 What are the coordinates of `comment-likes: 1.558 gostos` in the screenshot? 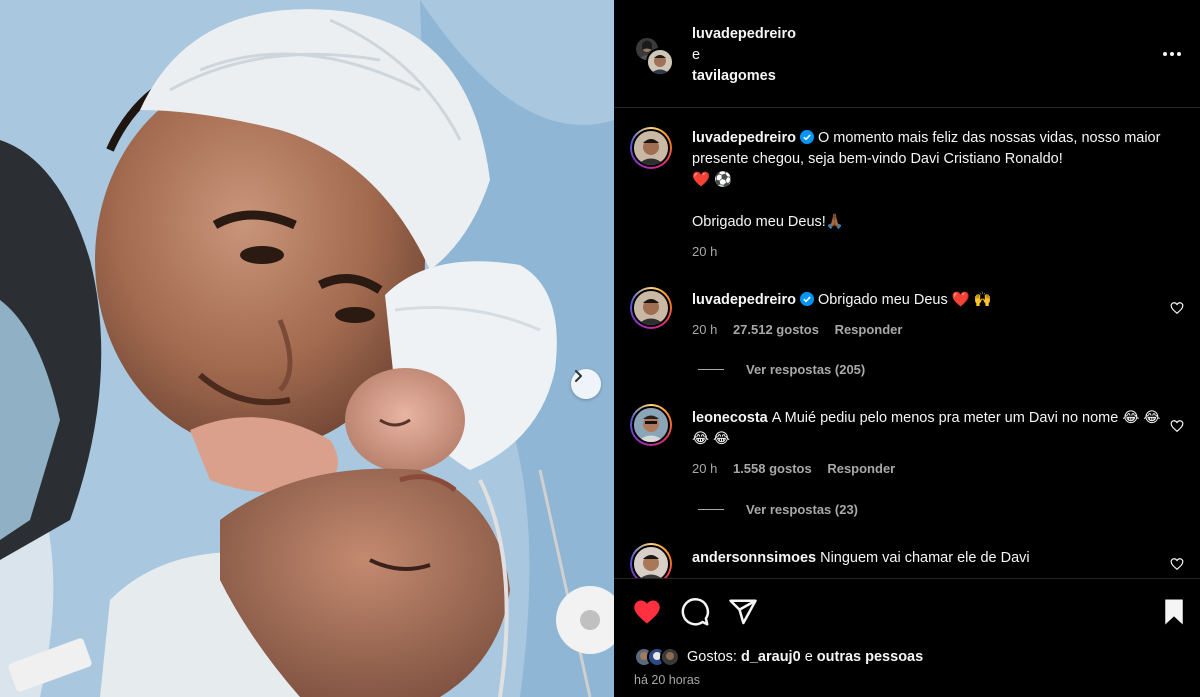 It's located at (772, 468).